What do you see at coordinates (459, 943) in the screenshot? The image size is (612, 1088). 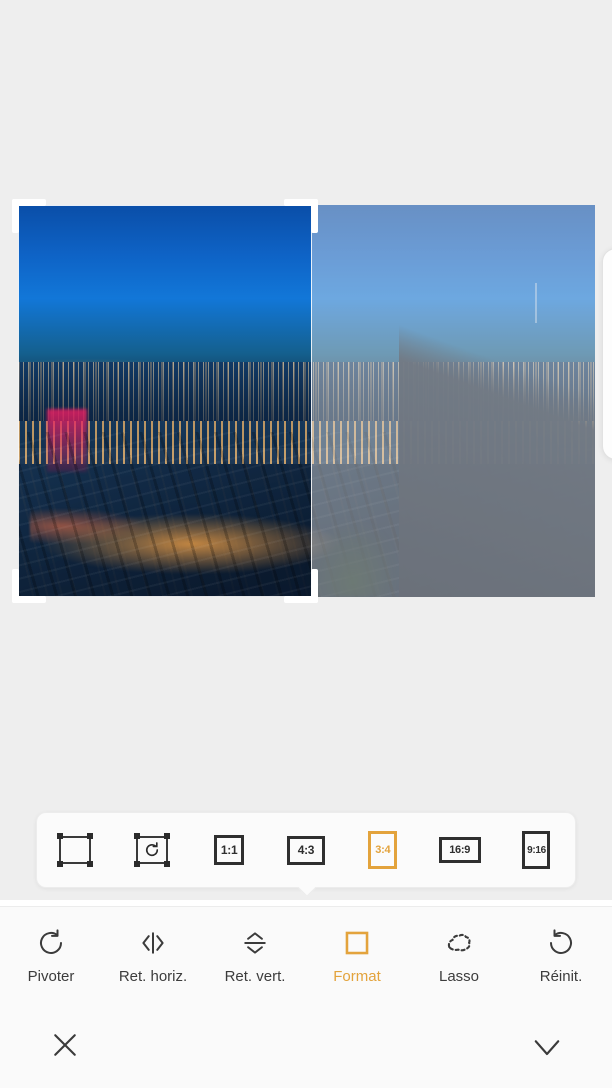 I see `lasso-icon` at bounding box center [459, 943].